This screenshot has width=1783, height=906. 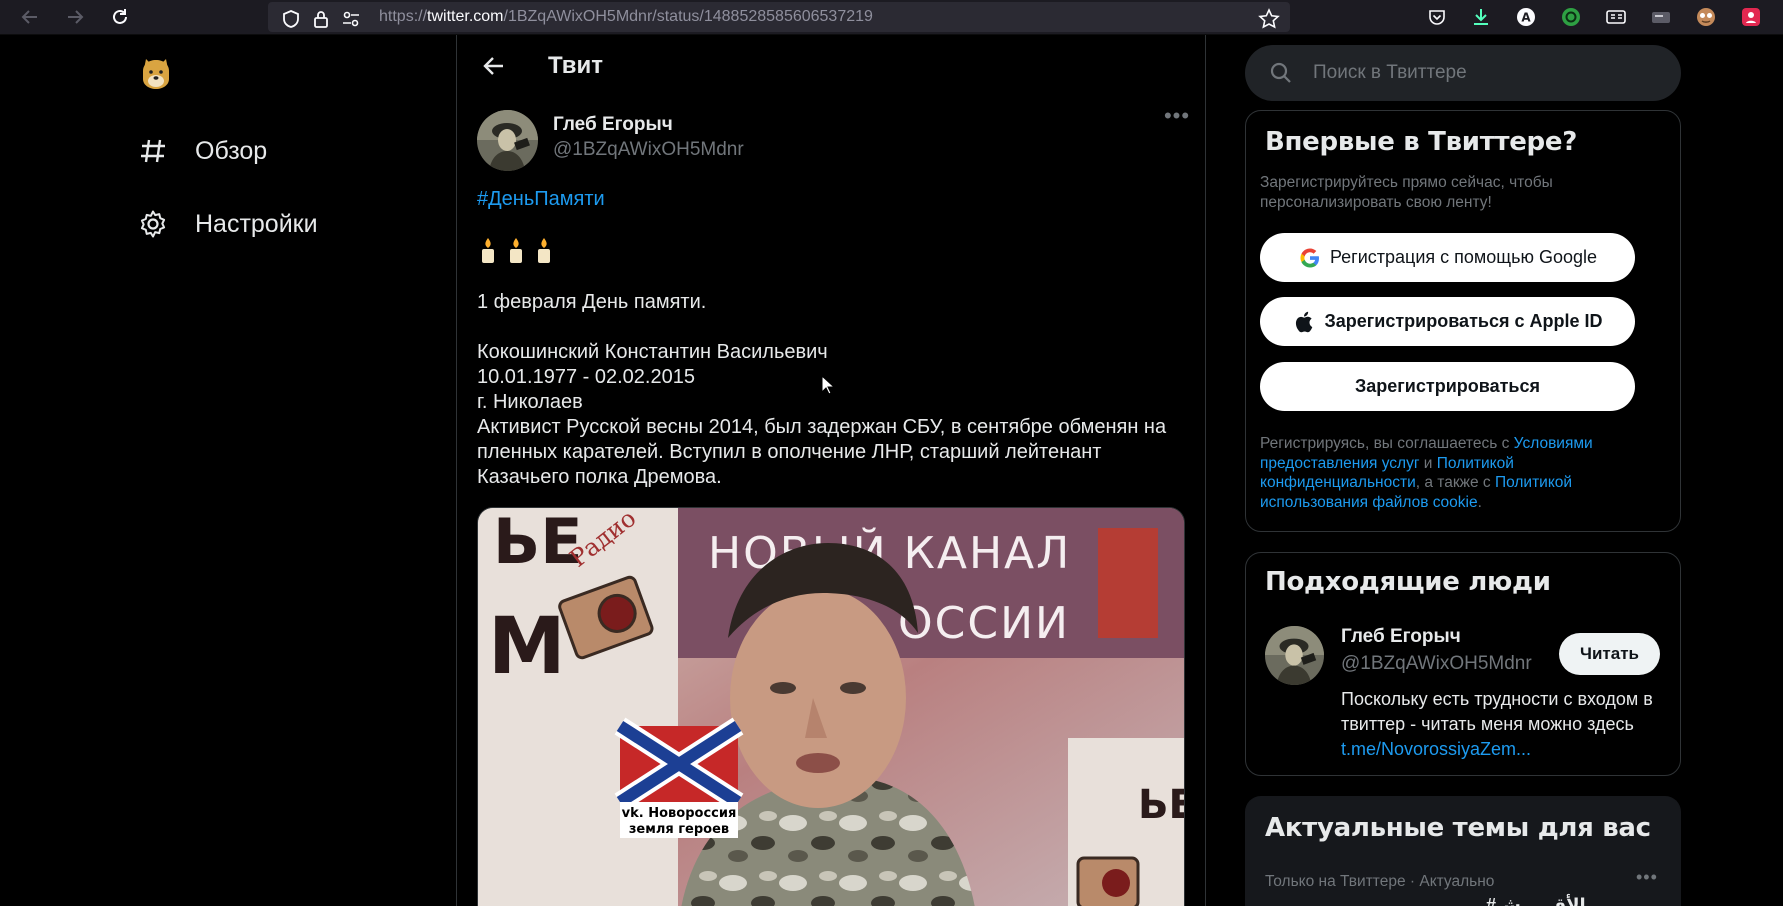 What do you see at coordinates (1661, 17) in the screenshot?
I see `extension-card-icon` at bounding box center [1661, 17].